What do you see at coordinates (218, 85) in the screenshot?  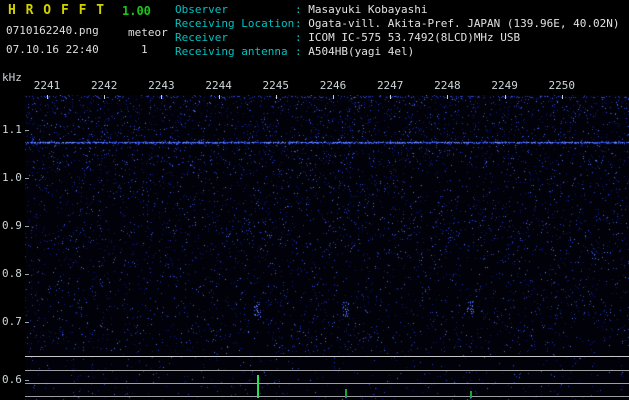 I see `time-tick-label: 2244` at bounding box center [218, 85].